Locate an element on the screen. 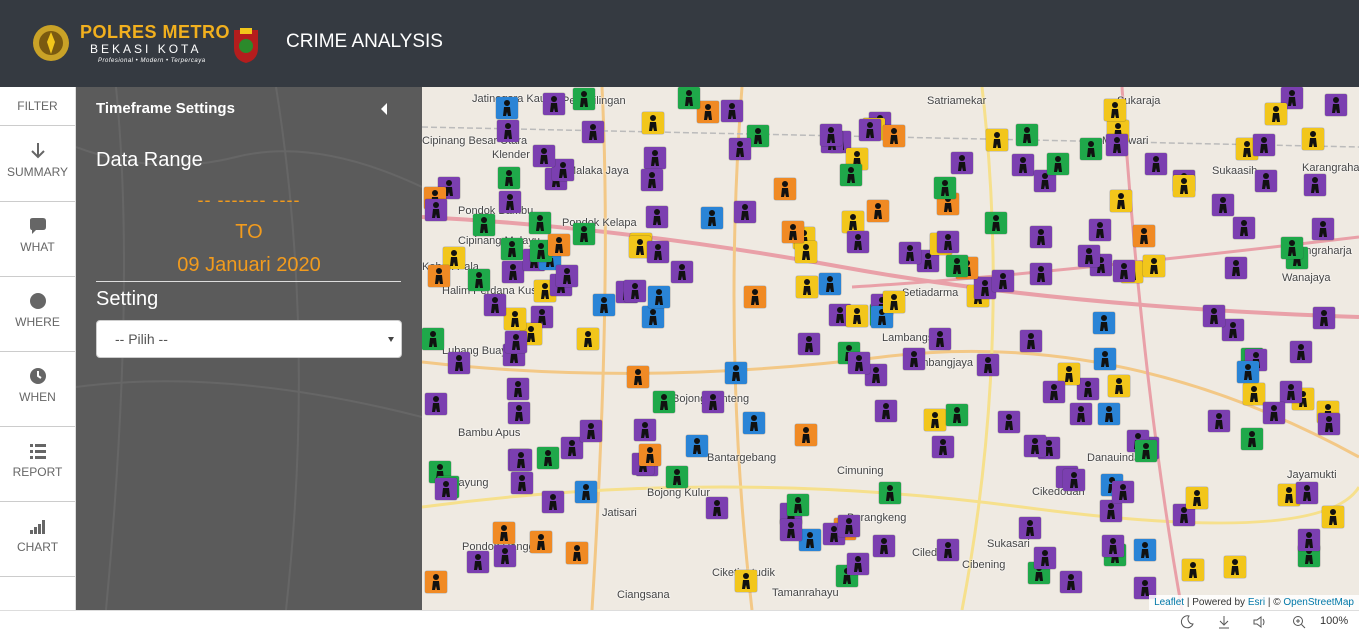  nav-chart: CHART is located at coordinates (37, 539).